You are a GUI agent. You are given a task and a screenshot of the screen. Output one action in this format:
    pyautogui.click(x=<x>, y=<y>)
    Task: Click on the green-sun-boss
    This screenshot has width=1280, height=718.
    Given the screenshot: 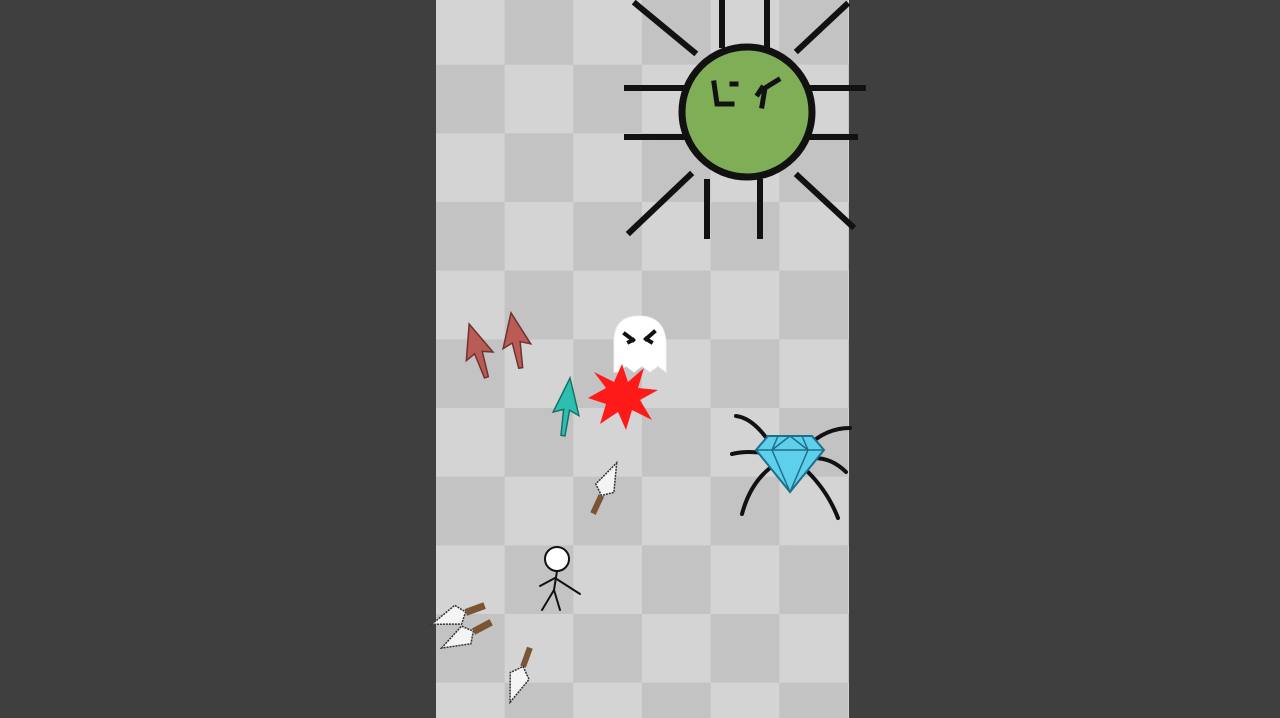 What is the action you would take?
    pyautogui.click(x=745, y=122)
    